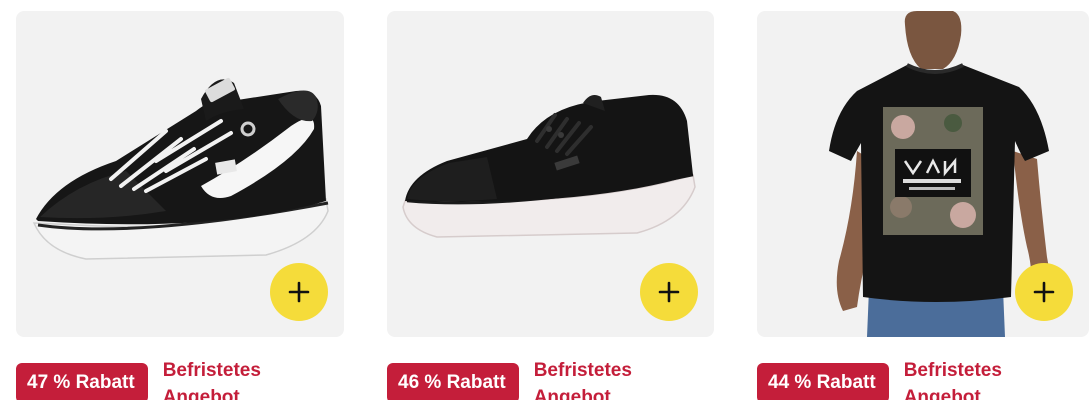 The image size is (1089, 400). I want to click on discount-badge: 46 % Rabatt, so click(453, 381).